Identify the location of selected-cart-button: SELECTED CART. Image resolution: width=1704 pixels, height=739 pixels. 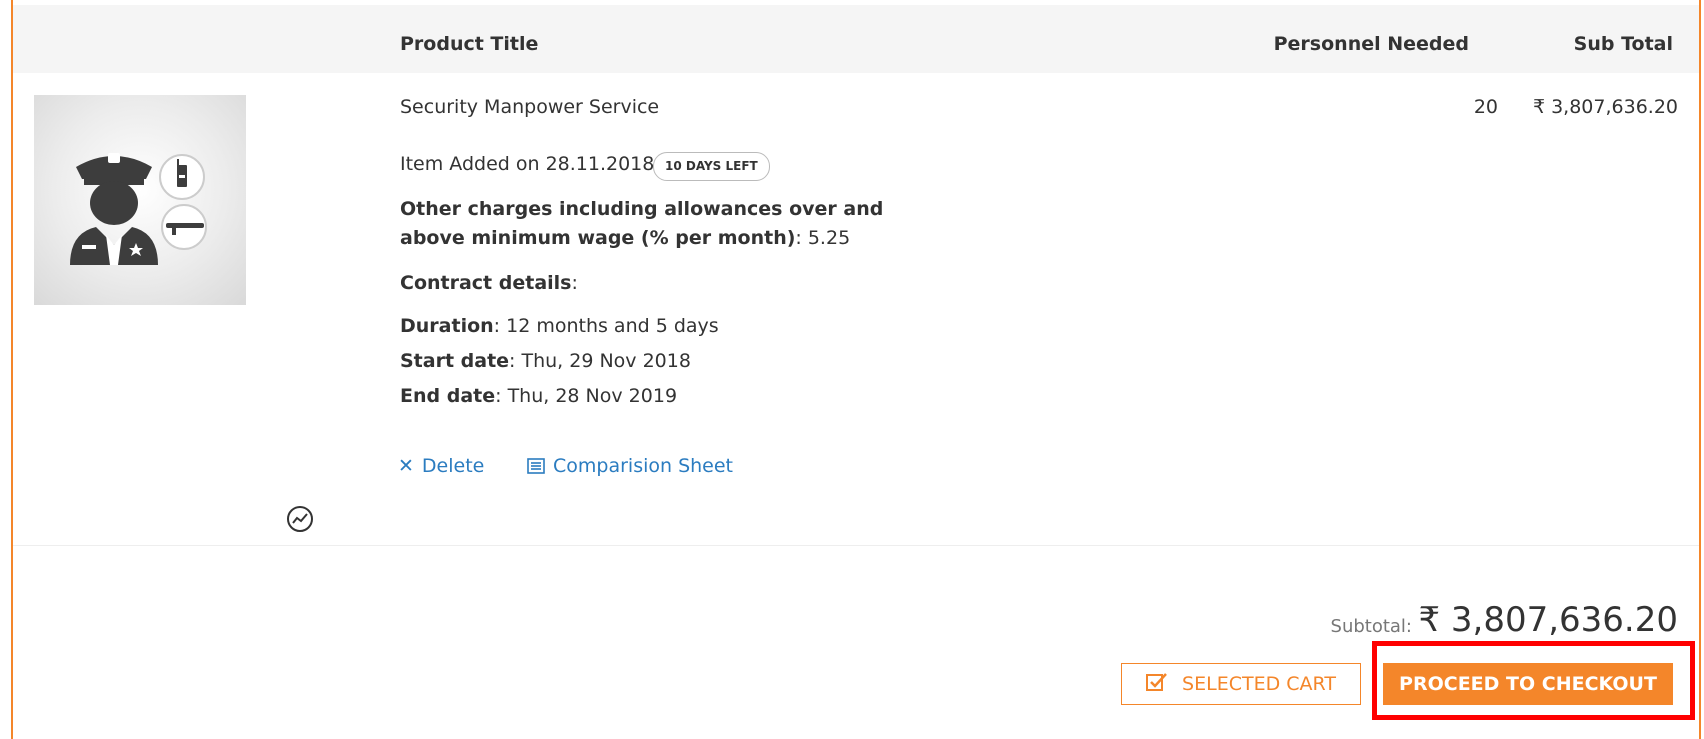
(1241, 684).